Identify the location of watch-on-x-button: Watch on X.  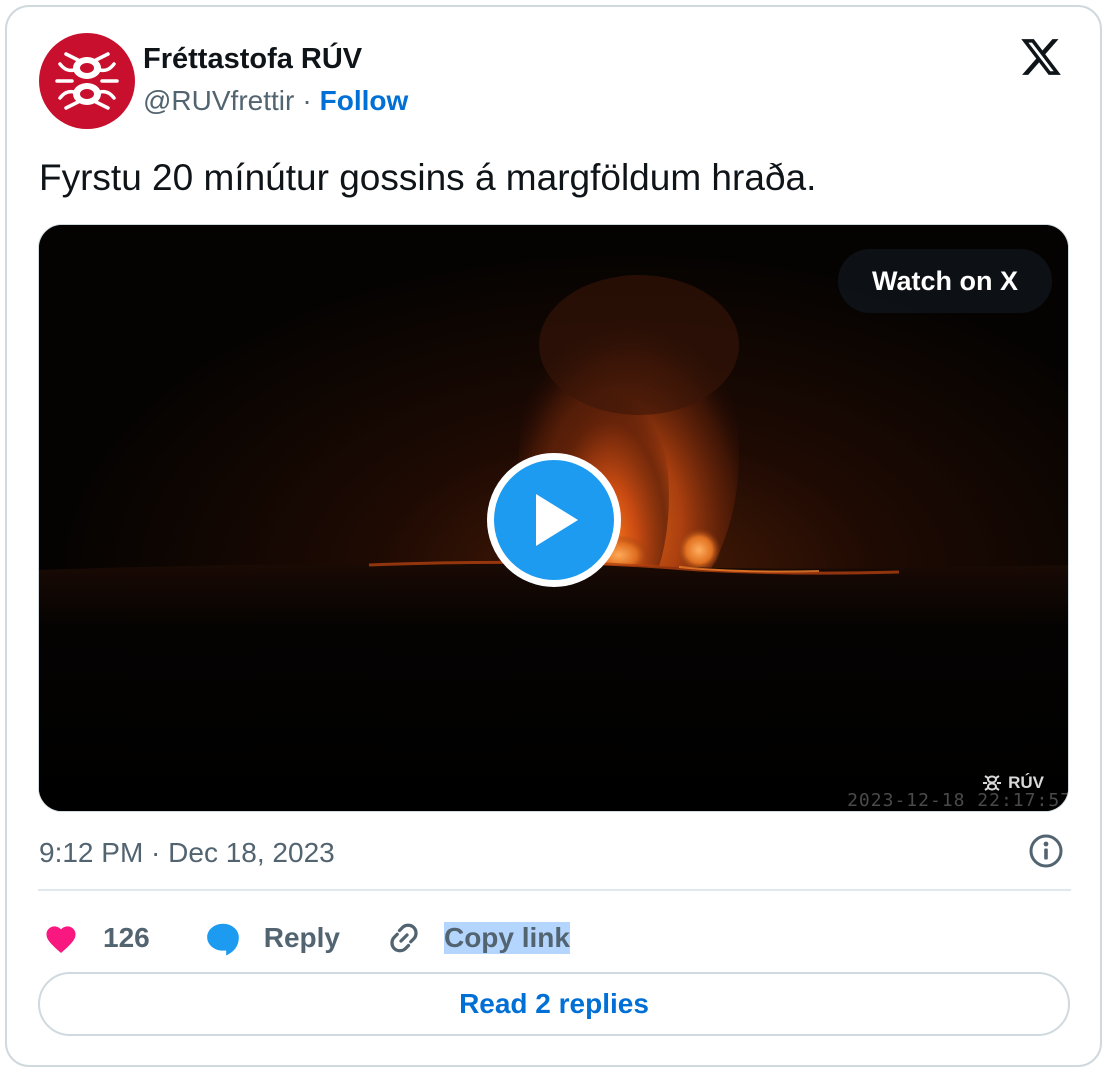
(945, 281).